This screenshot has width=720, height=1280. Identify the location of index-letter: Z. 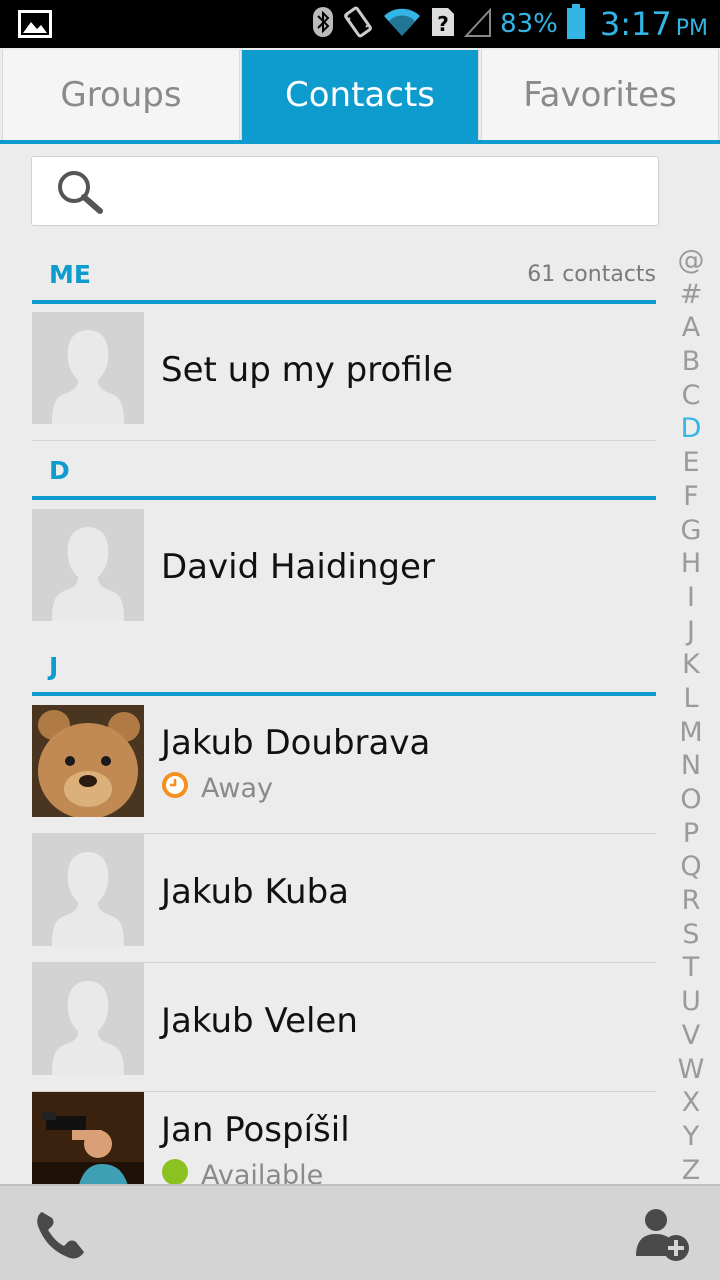
(691, 1171).